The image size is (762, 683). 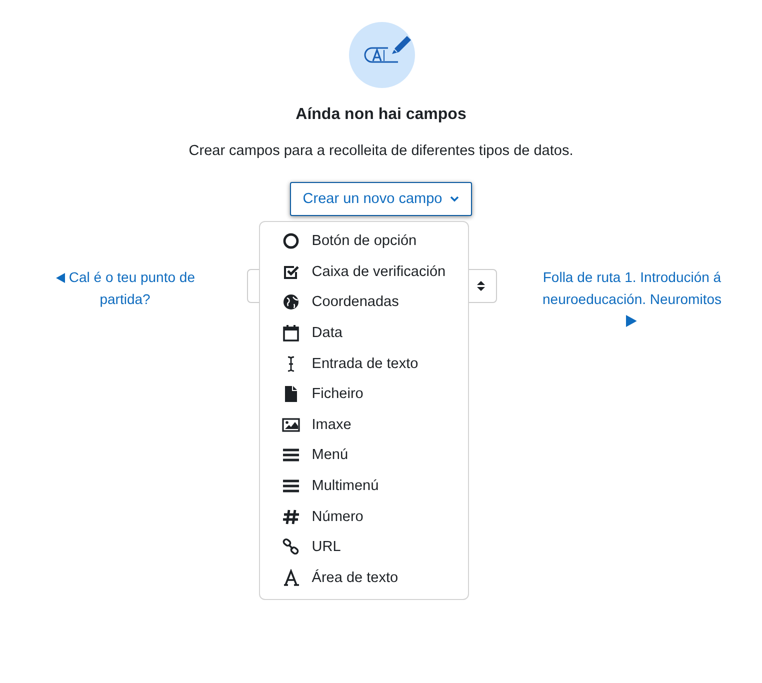 I want to click on empty-state-description: Crear campos para a recolleita de diferentes tipos de datos., so click(x=381, y=151).